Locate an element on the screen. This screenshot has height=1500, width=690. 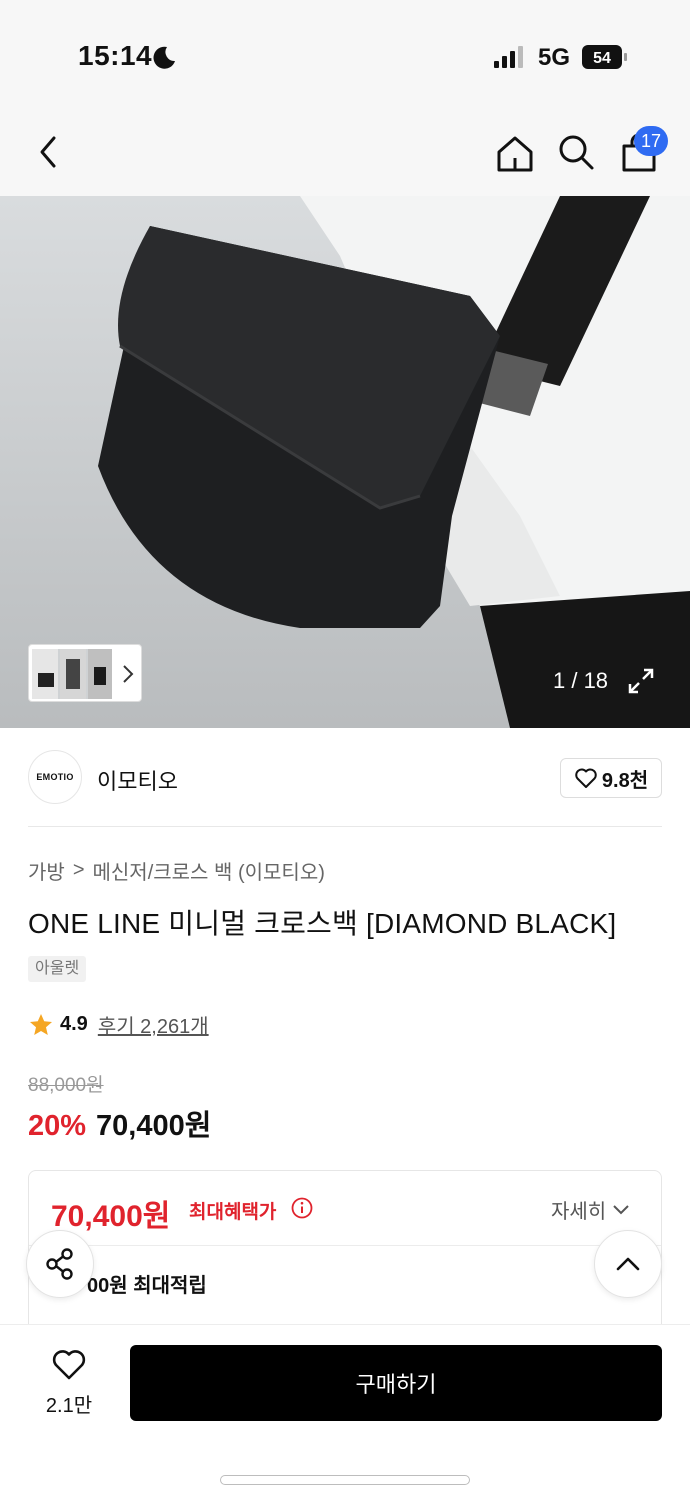
battery-icon: 54 is located at coordinates (604, 57).